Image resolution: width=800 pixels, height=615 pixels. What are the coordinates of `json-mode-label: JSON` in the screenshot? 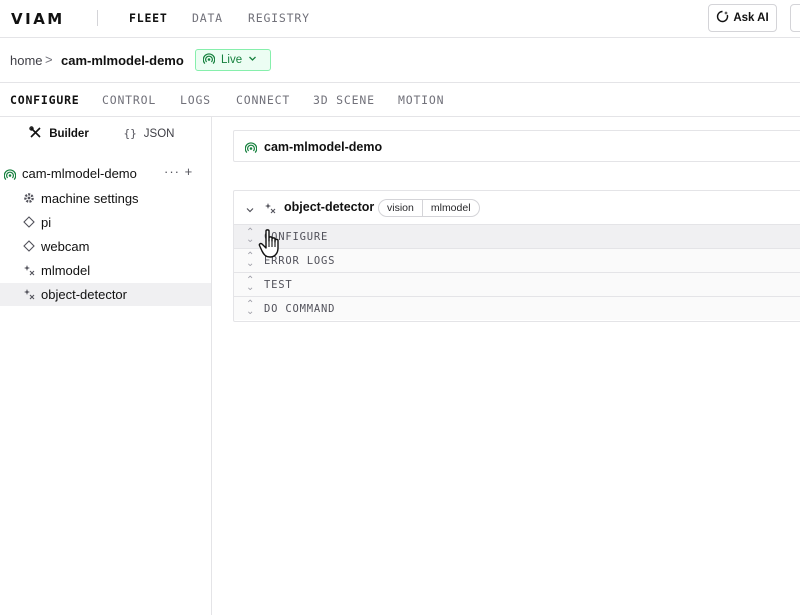 It's located at (159, 133).